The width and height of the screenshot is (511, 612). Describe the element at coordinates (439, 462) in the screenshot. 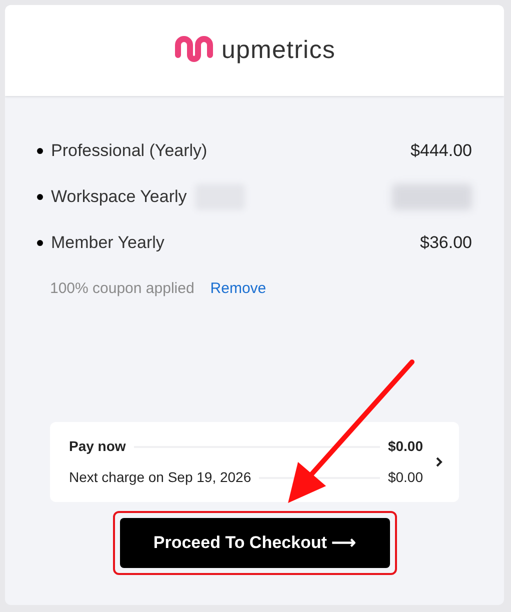

I see `chevron-right-icon` at that location.